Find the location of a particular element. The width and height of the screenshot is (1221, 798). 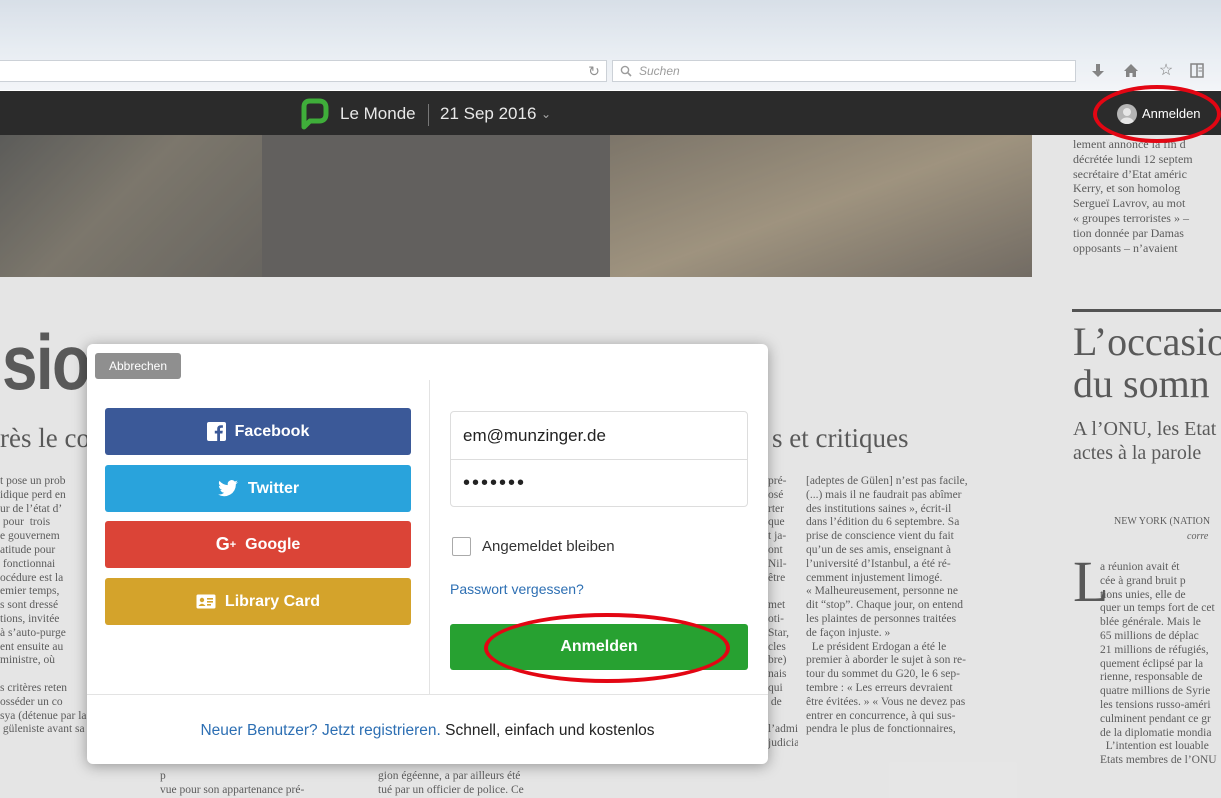

library-card-login-label: Library Card is located at coordinates (272, 601).